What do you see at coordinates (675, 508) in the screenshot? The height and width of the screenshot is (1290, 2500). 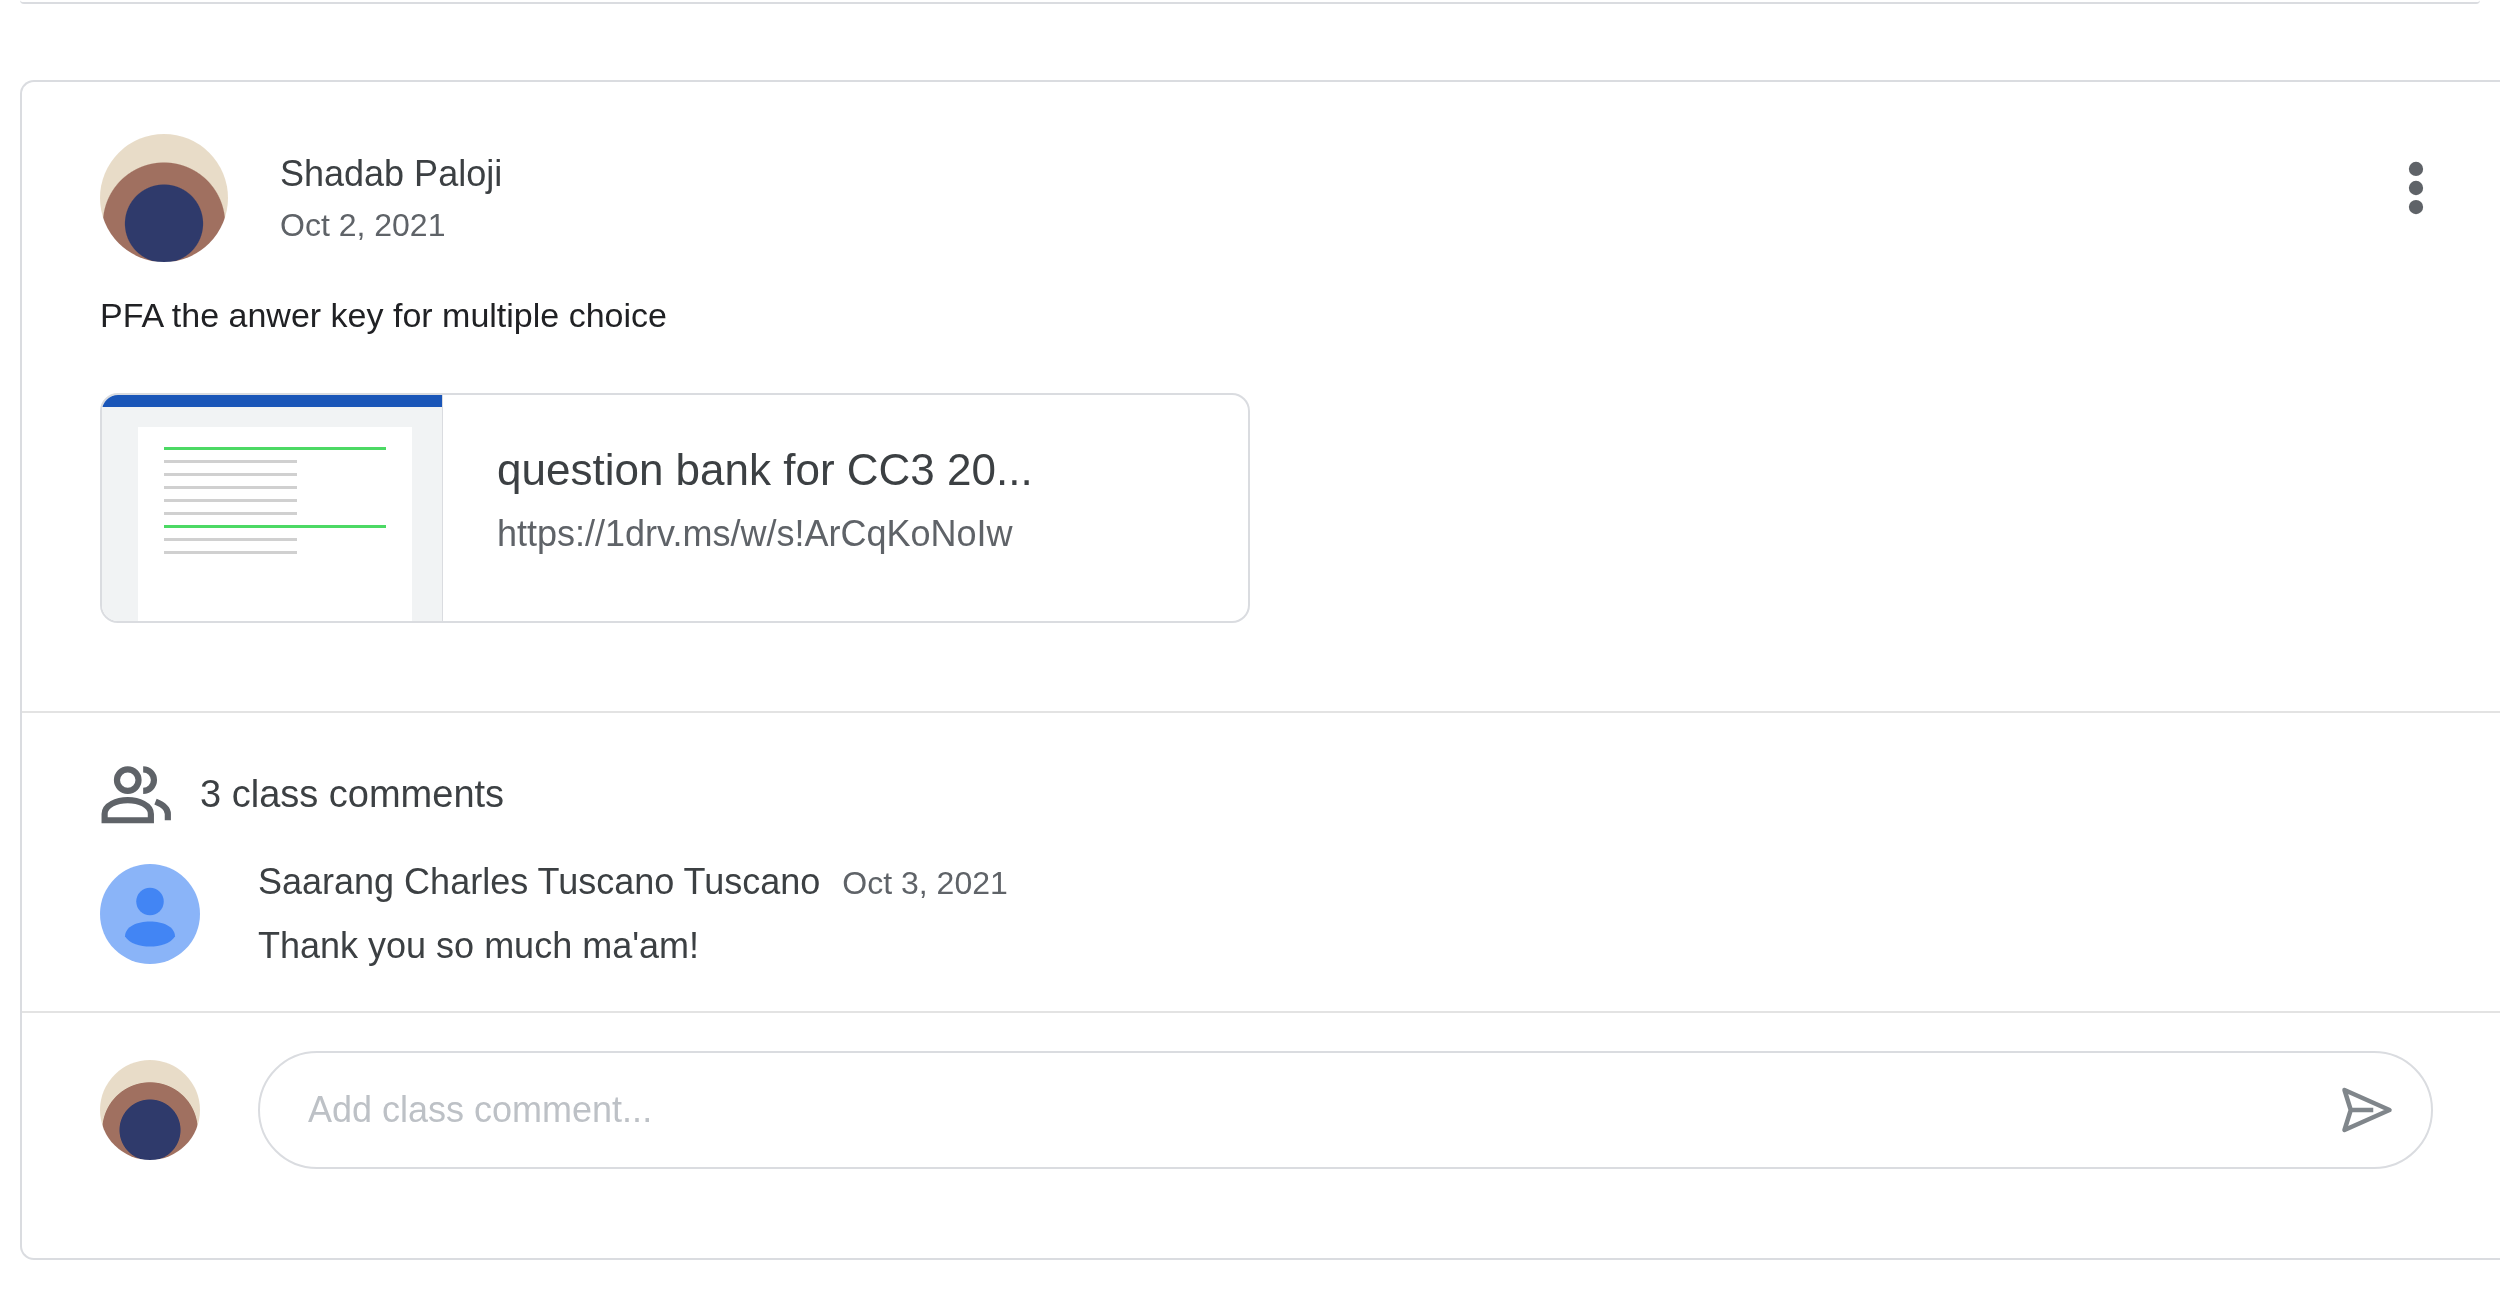 I see `attachment-card: question bank for CC3 20... https://1drv.ms/w/s!ArCqKoNoIw` at bounding box center [675, 508].